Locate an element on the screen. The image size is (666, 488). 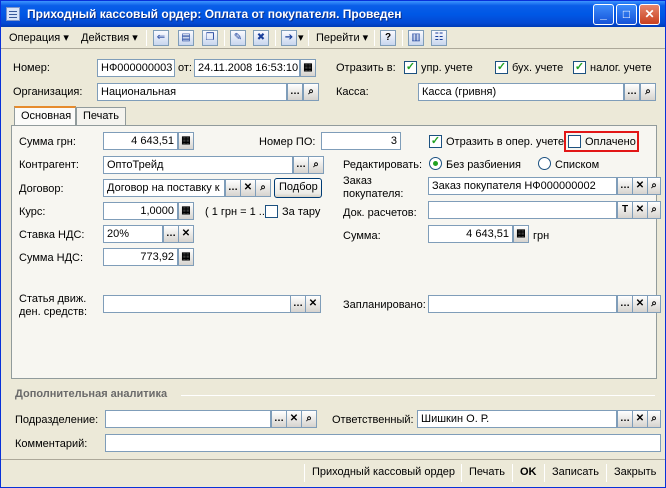
sum-field: 4 643,51 is located at coordinates (140, 141).